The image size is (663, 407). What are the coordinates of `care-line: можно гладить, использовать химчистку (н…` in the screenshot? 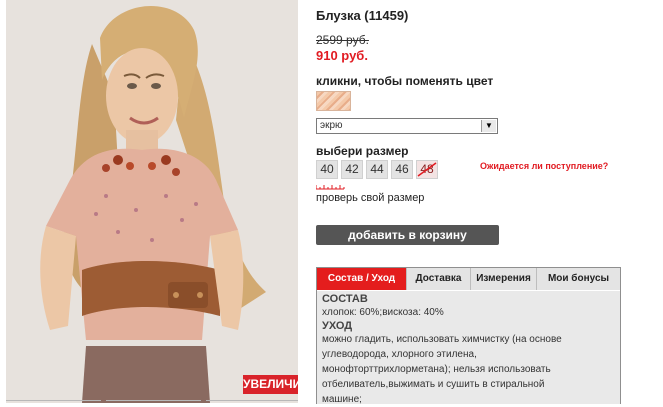 It's located at (442, 339).